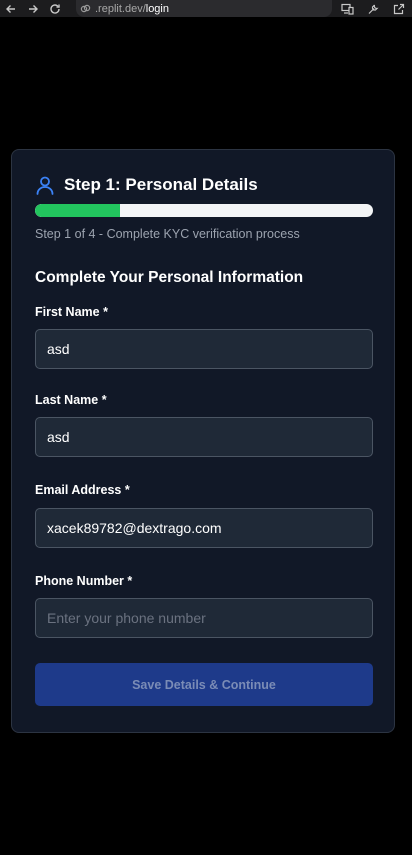 The height and width of the screenshot is (855, 412). I want to click on first-name-label: First Name *, so click(71, 312).